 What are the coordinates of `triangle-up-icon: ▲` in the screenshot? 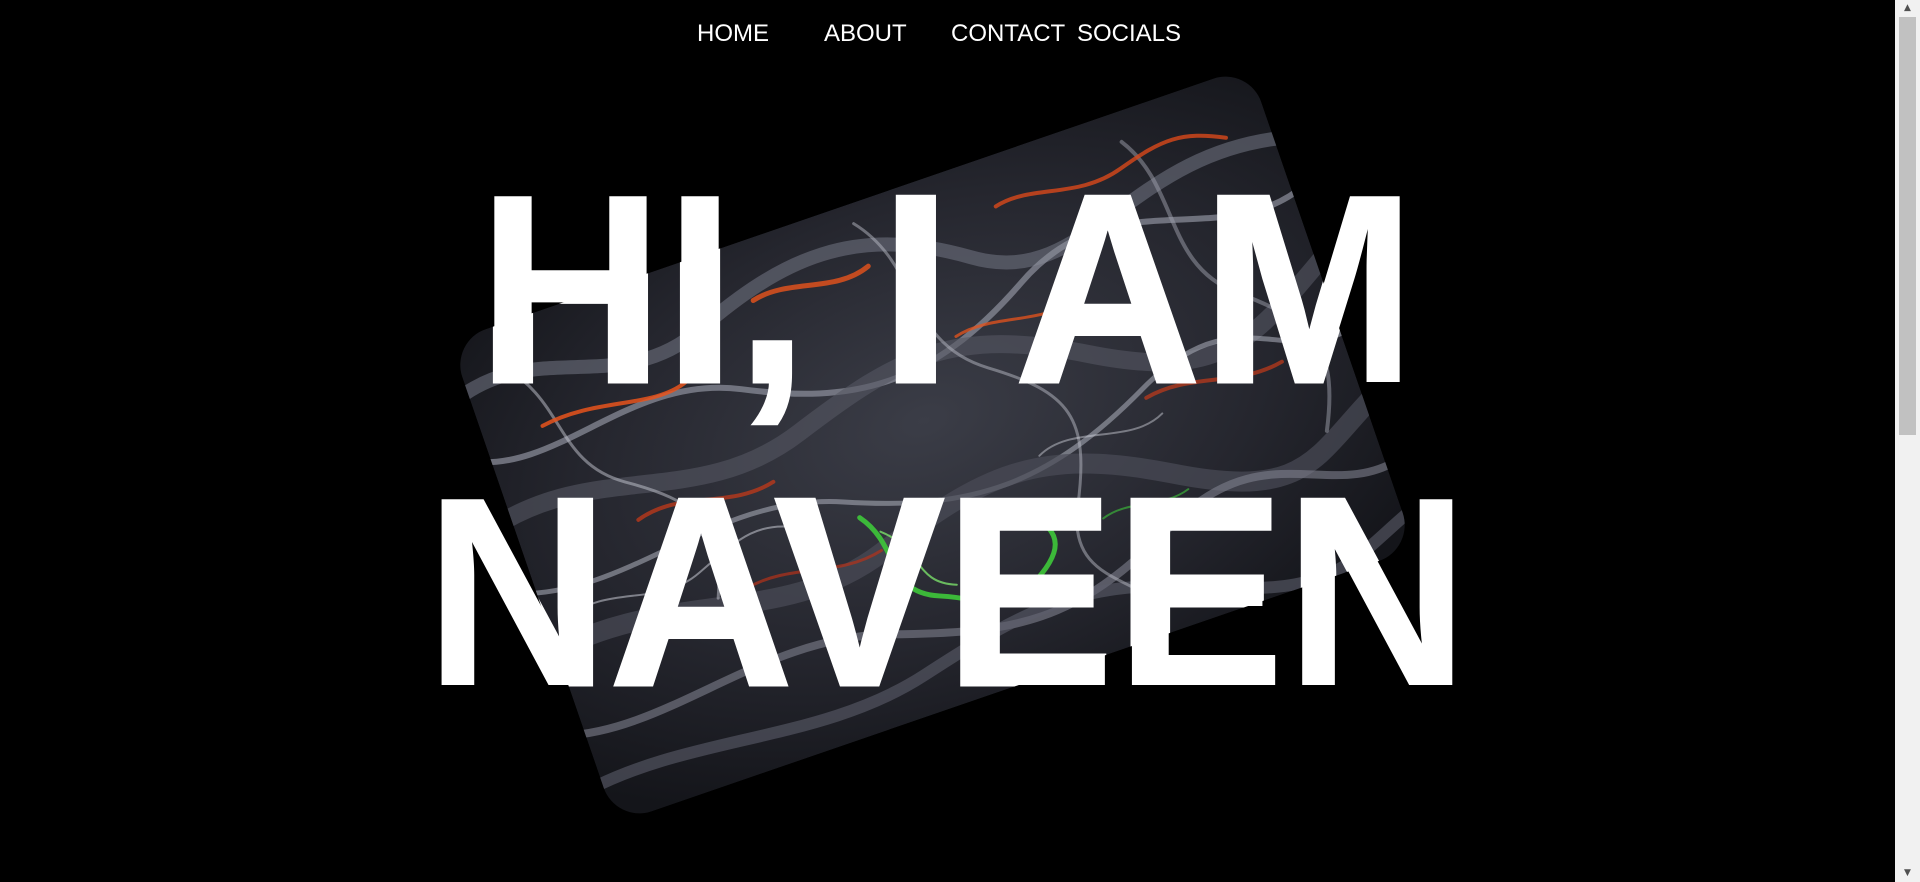 It's located at (1907, 8).